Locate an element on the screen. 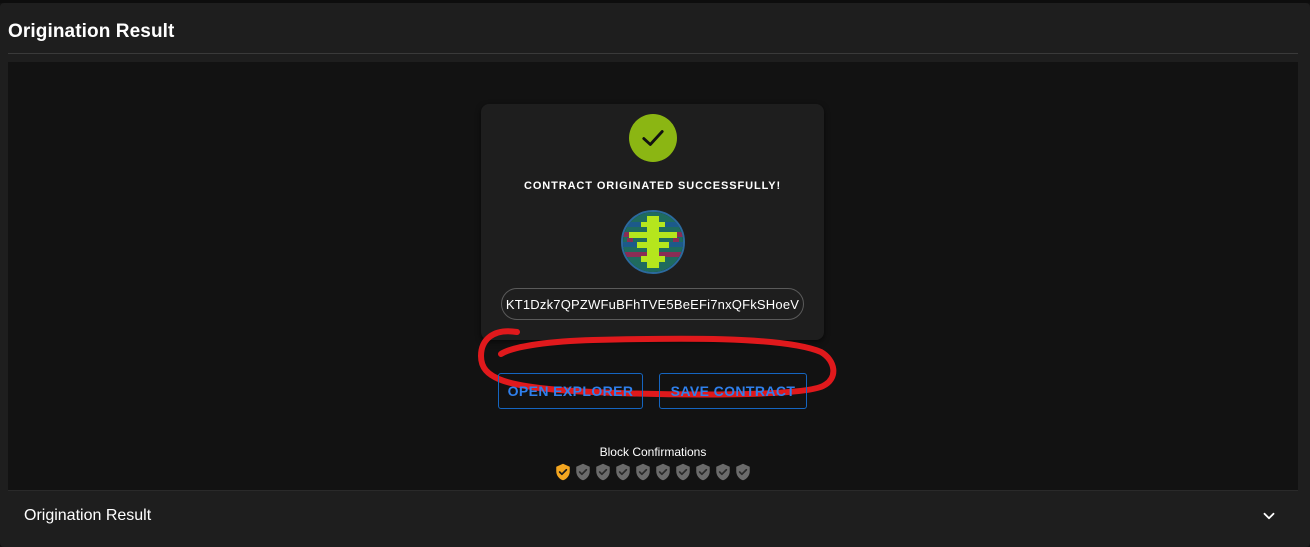 This screenshot has height=547, width=1310. success-message: CONTRACT ORIGINATED SUCCESSFULLY! is located at coordinates (652, 186).